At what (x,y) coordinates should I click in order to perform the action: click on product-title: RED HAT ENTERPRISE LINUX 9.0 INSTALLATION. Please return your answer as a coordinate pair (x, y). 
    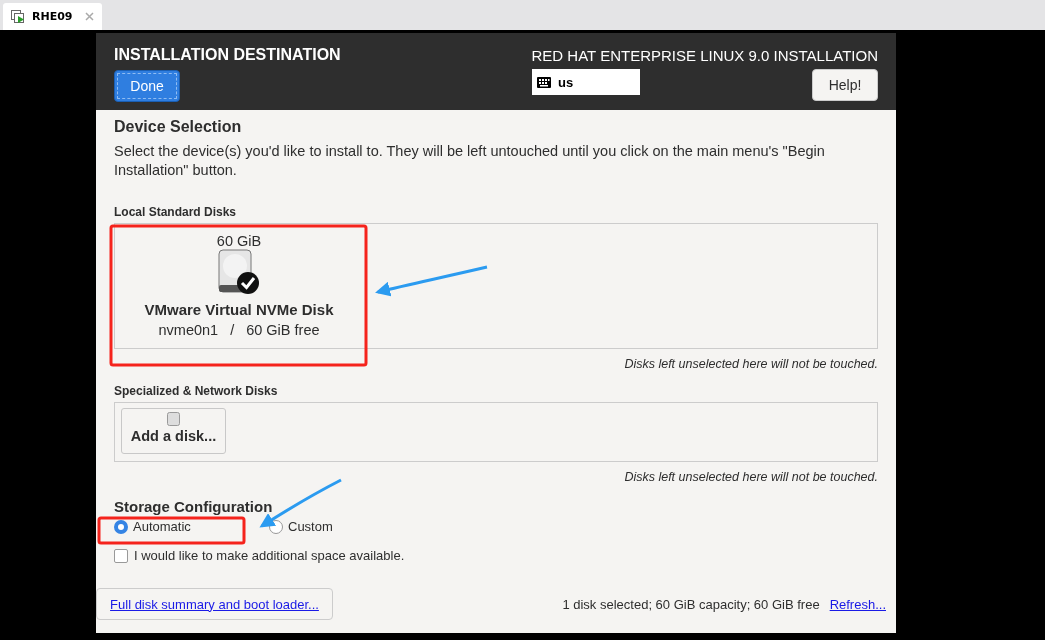
    Looking at the image, I should click on (704, 55).